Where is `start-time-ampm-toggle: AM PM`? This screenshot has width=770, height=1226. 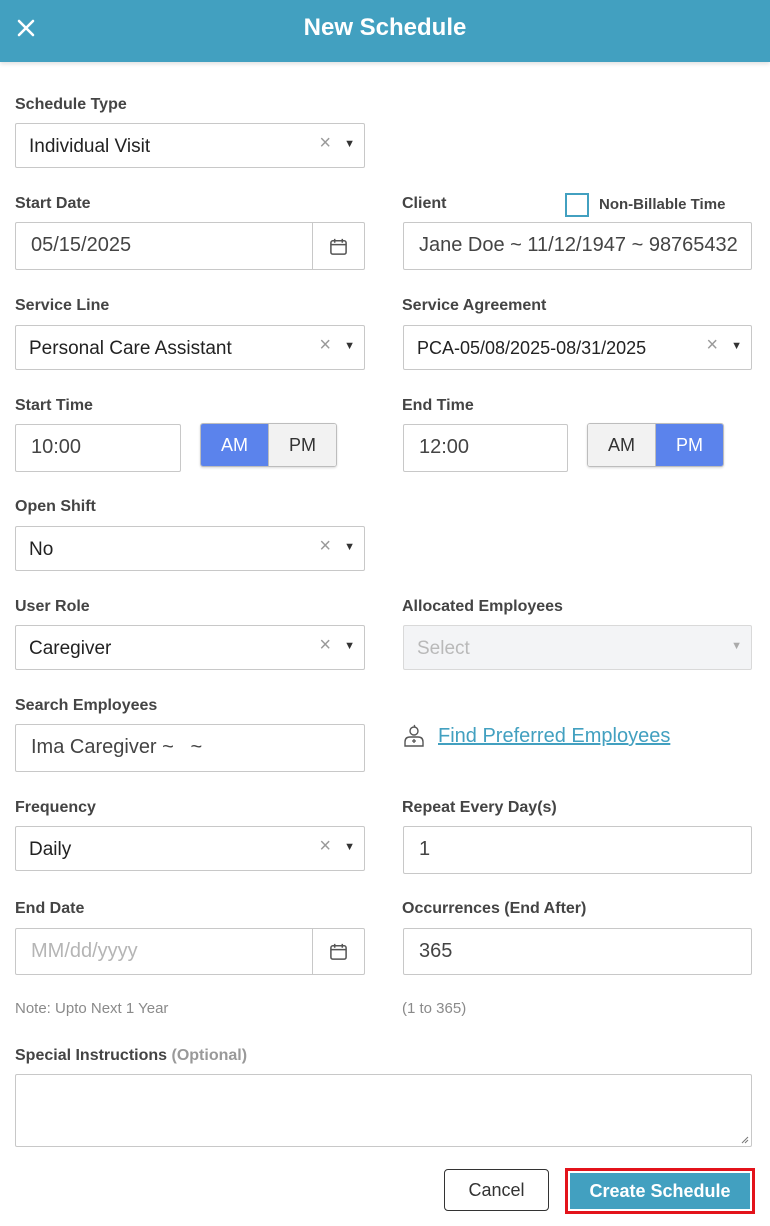 start-time-ampm-toggle: AM PM is located at coordinates (268, 445).